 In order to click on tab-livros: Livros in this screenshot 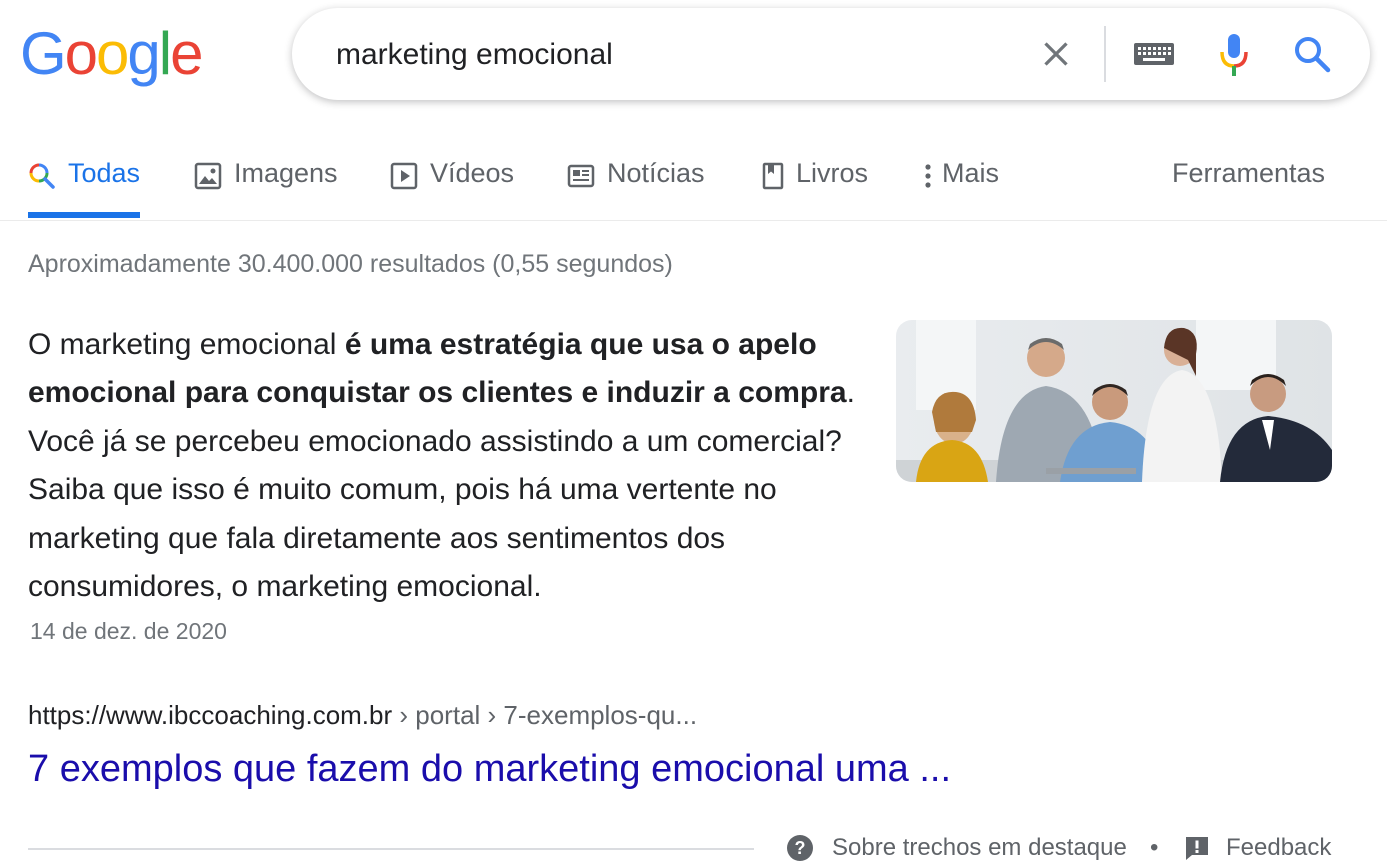, I will do `click(815, 184)`.